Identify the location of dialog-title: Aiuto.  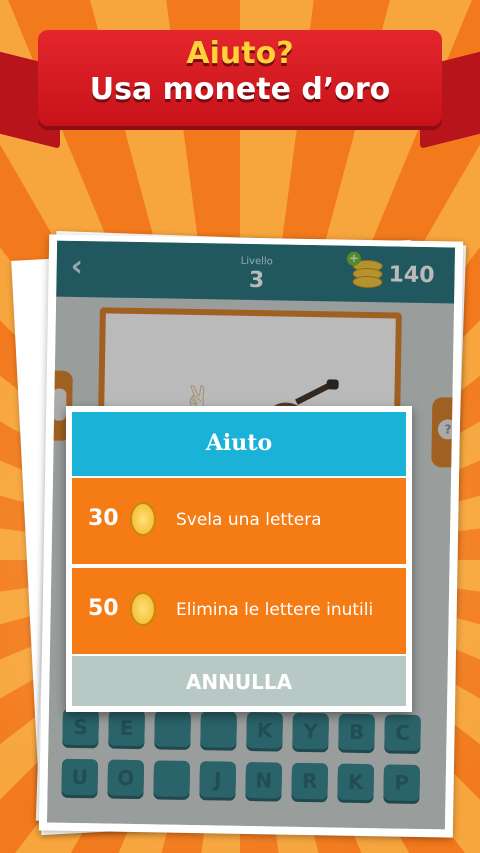
(239, 443).